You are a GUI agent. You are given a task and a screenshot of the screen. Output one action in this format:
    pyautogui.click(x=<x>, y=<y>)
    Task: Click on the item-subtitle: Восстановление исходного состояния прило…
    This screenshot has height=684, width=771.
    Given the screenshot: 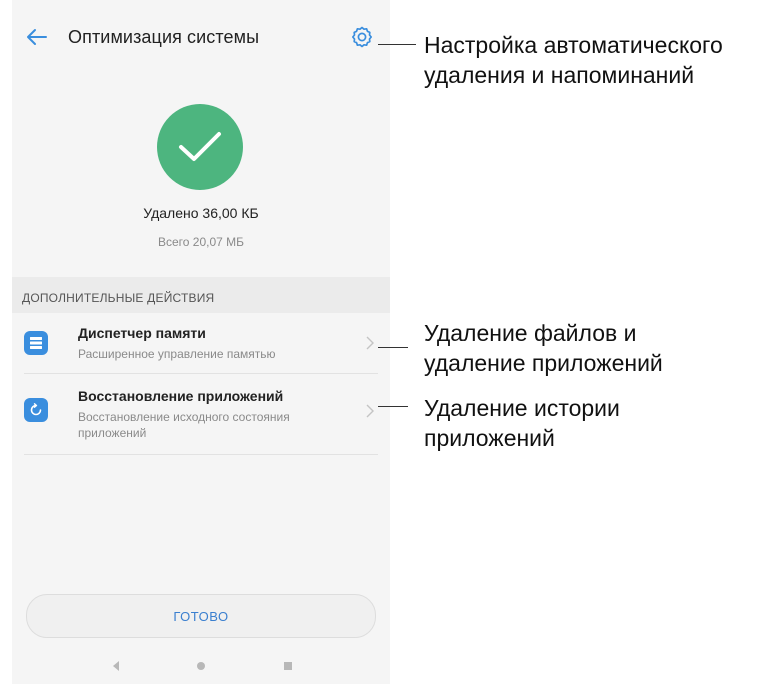 What is the action you would take?
    pyautogui.click(x=184, y=425)
    